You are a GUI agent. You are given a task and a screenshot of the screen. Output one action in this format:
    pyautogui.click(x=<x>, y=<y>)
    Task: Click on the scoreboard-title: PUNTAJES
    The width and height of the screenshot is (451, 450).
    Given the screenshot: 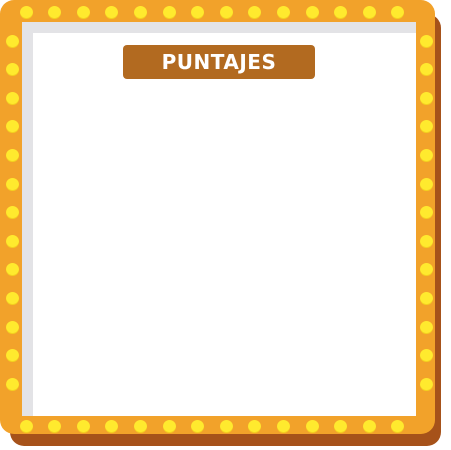 What is the action you would take?
    pyautogui.click(x=219, y=62)
    